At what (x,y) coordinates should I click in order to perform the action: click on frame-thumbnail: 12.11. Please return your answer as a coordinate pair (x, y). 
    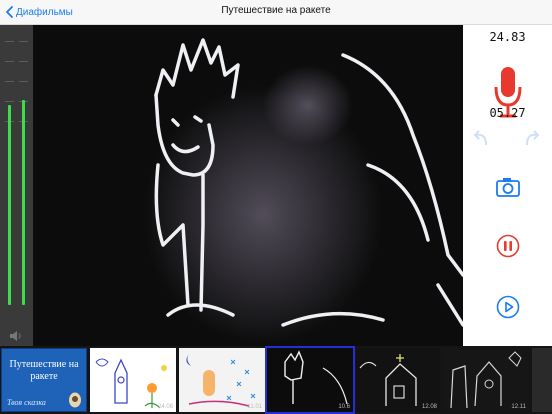
    Looking at the image, I should click on (486, 380).